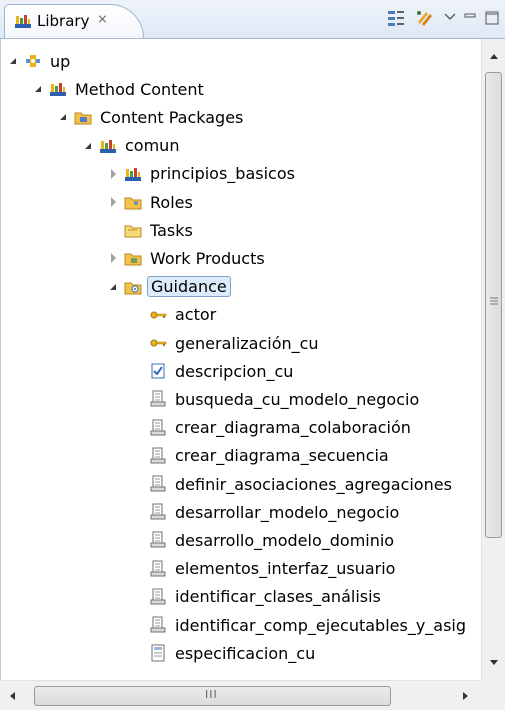 This screenshot has height=710, width=505. What do you see at coordinates (83, 118) in the screenshot?
I see `package-folder-icon` at bounding box center [83, 118].